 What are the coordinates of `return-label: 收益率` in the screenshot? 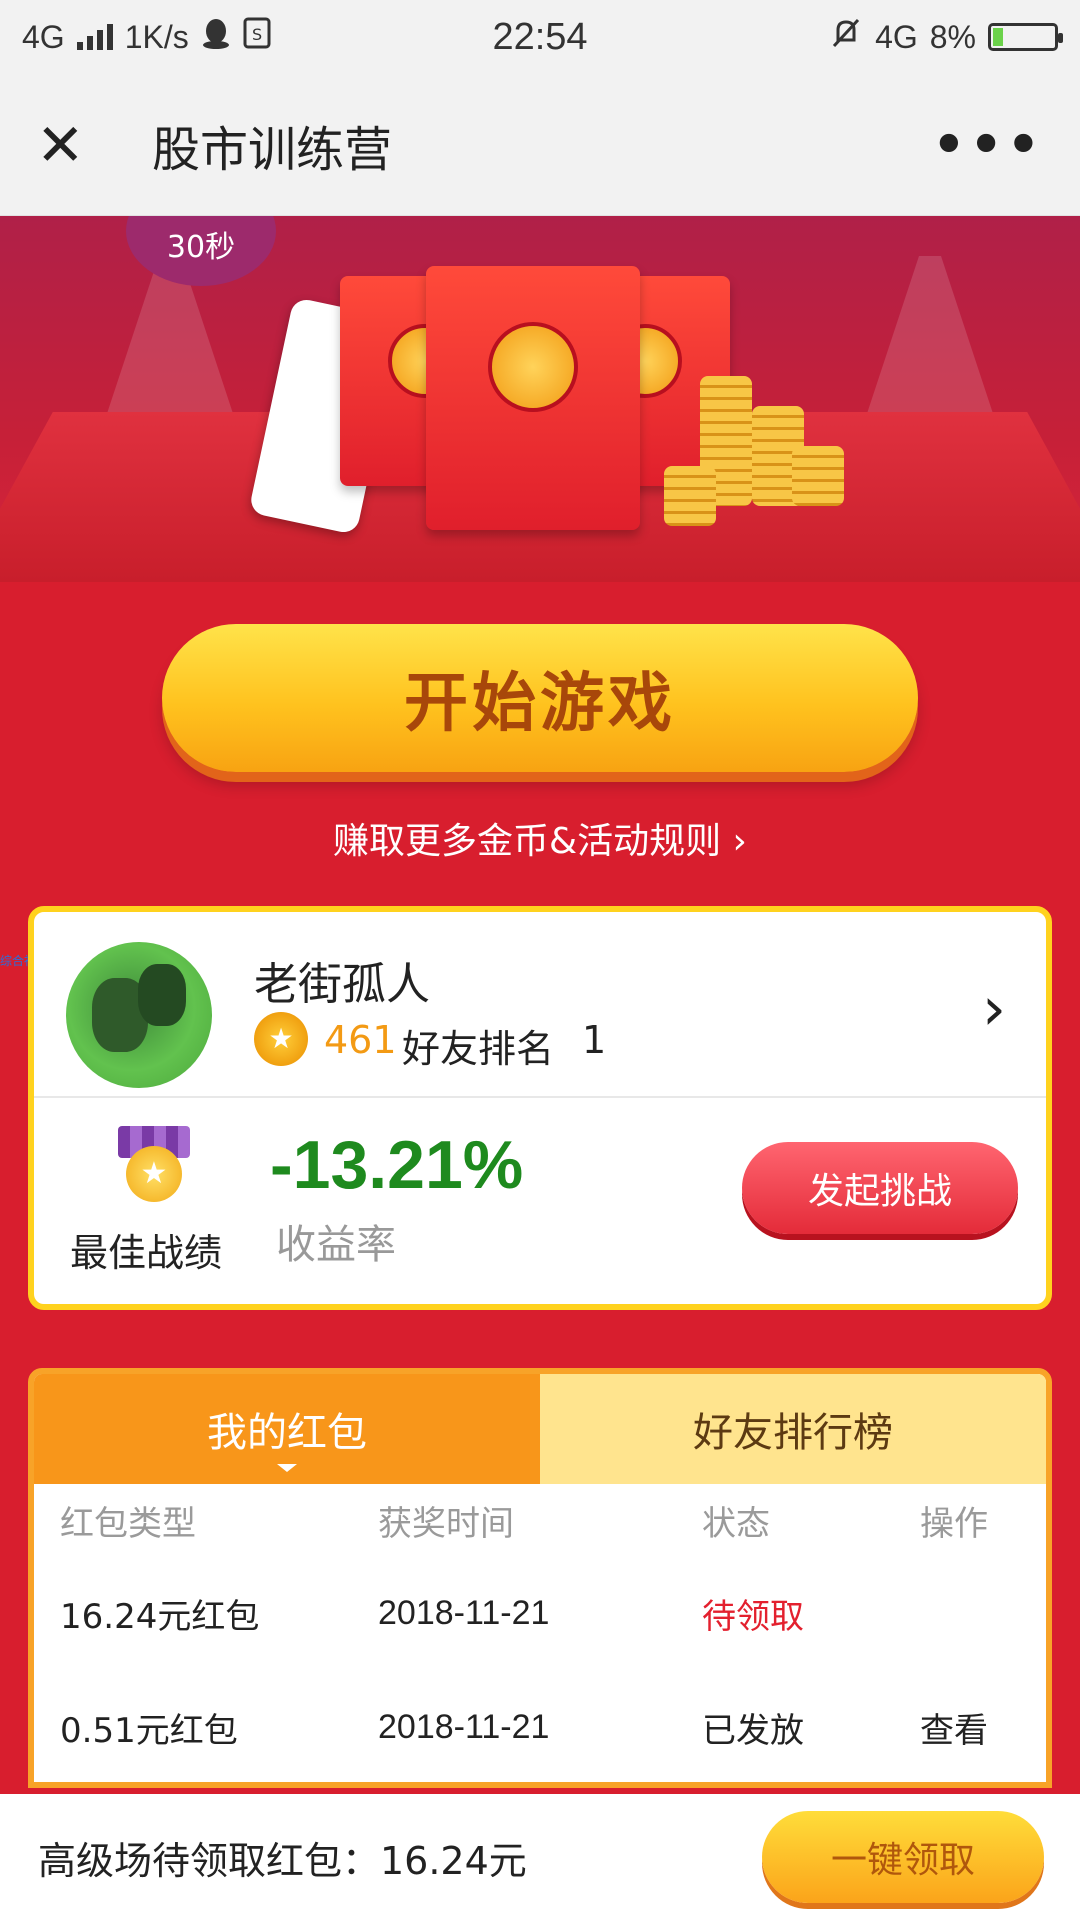 It's located at (336, 1245).